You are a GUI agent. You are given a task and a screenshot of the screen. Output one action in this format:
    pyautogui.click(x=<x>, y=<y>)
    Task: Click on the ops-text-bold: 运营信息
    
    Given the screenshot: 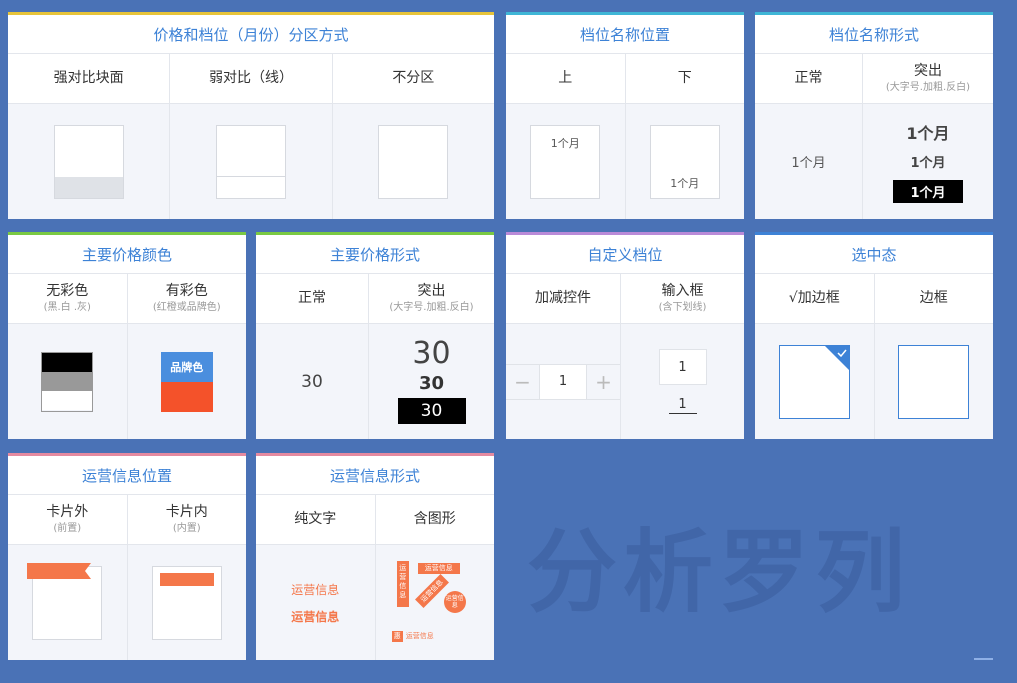 What is the action you would take?
    pyautogui.click(x=315, y=616)
    